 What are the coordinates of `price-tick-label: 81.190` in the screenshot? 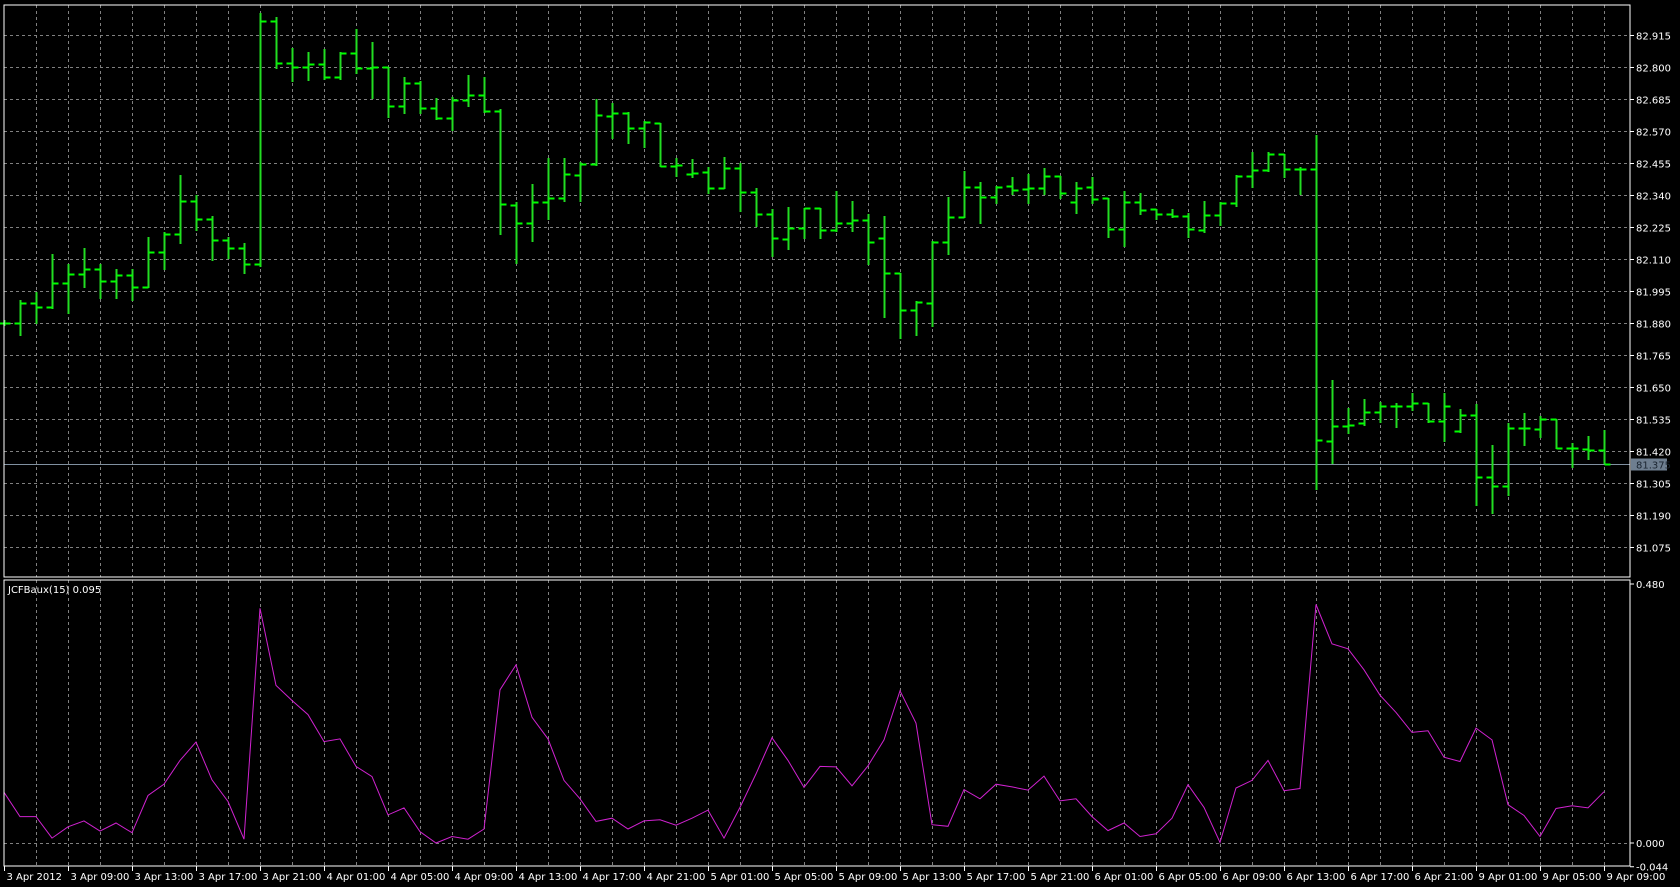 It's located at (1653, 517).